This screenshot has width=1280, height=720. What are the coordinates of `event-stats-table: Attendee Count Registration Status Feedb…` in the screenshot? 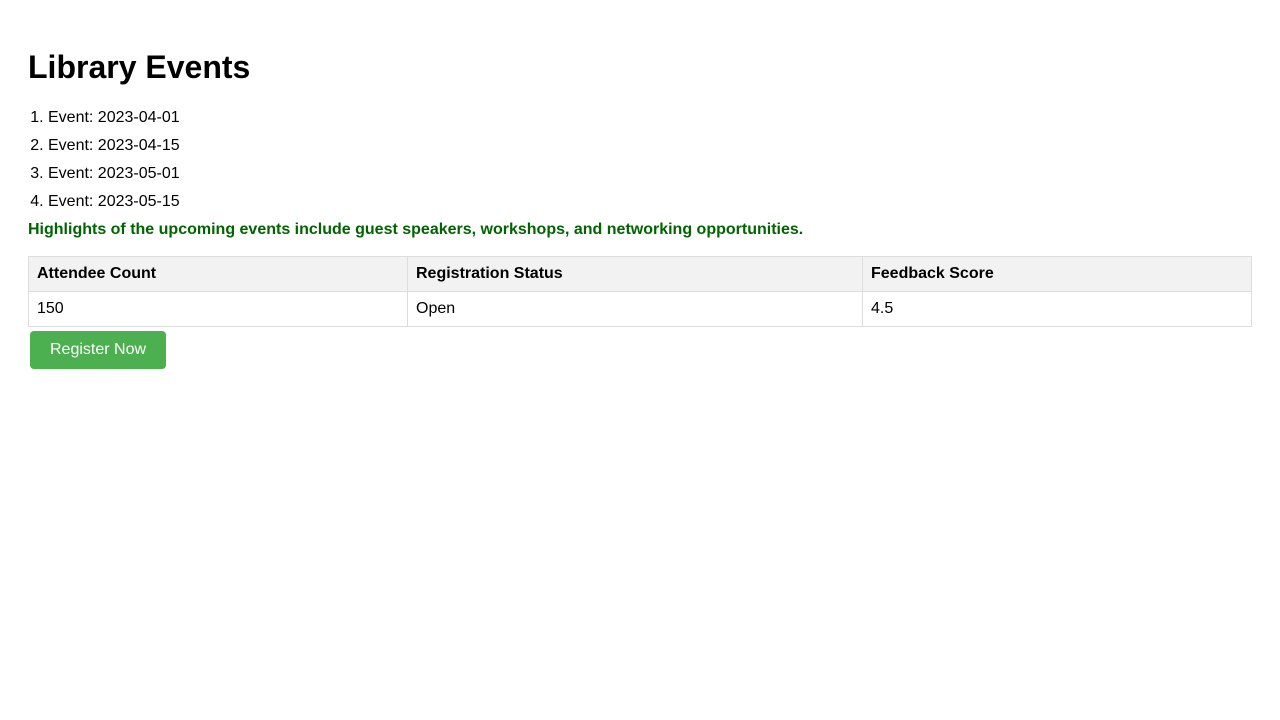 It's located at (640, 291).